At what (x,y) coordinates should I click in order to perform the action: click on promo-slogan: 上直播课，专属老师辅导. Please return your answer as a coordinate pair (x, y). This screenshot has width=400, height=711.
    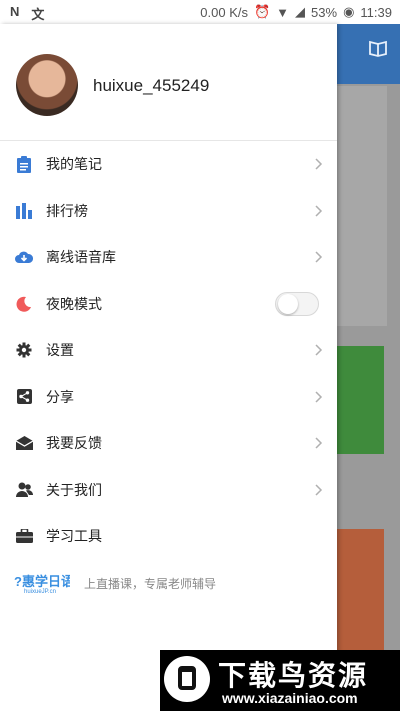
    Looking at the image, I should click on (150, 583).